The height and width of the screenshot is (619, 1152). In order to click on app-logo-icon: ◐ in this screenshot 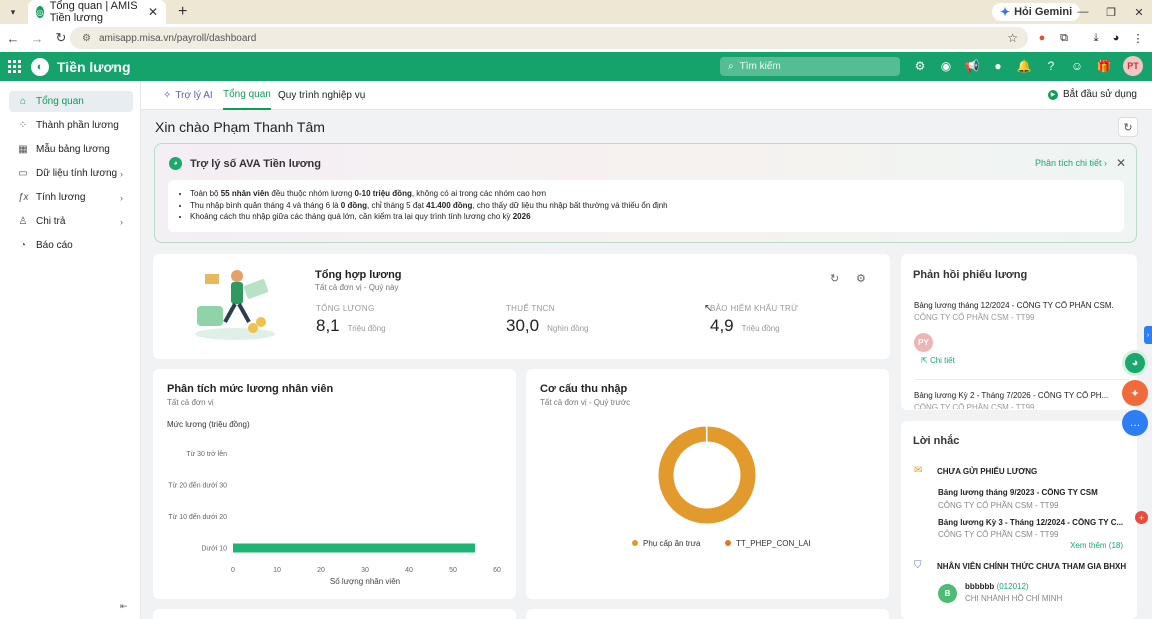, I will do `click(40, 66)`.